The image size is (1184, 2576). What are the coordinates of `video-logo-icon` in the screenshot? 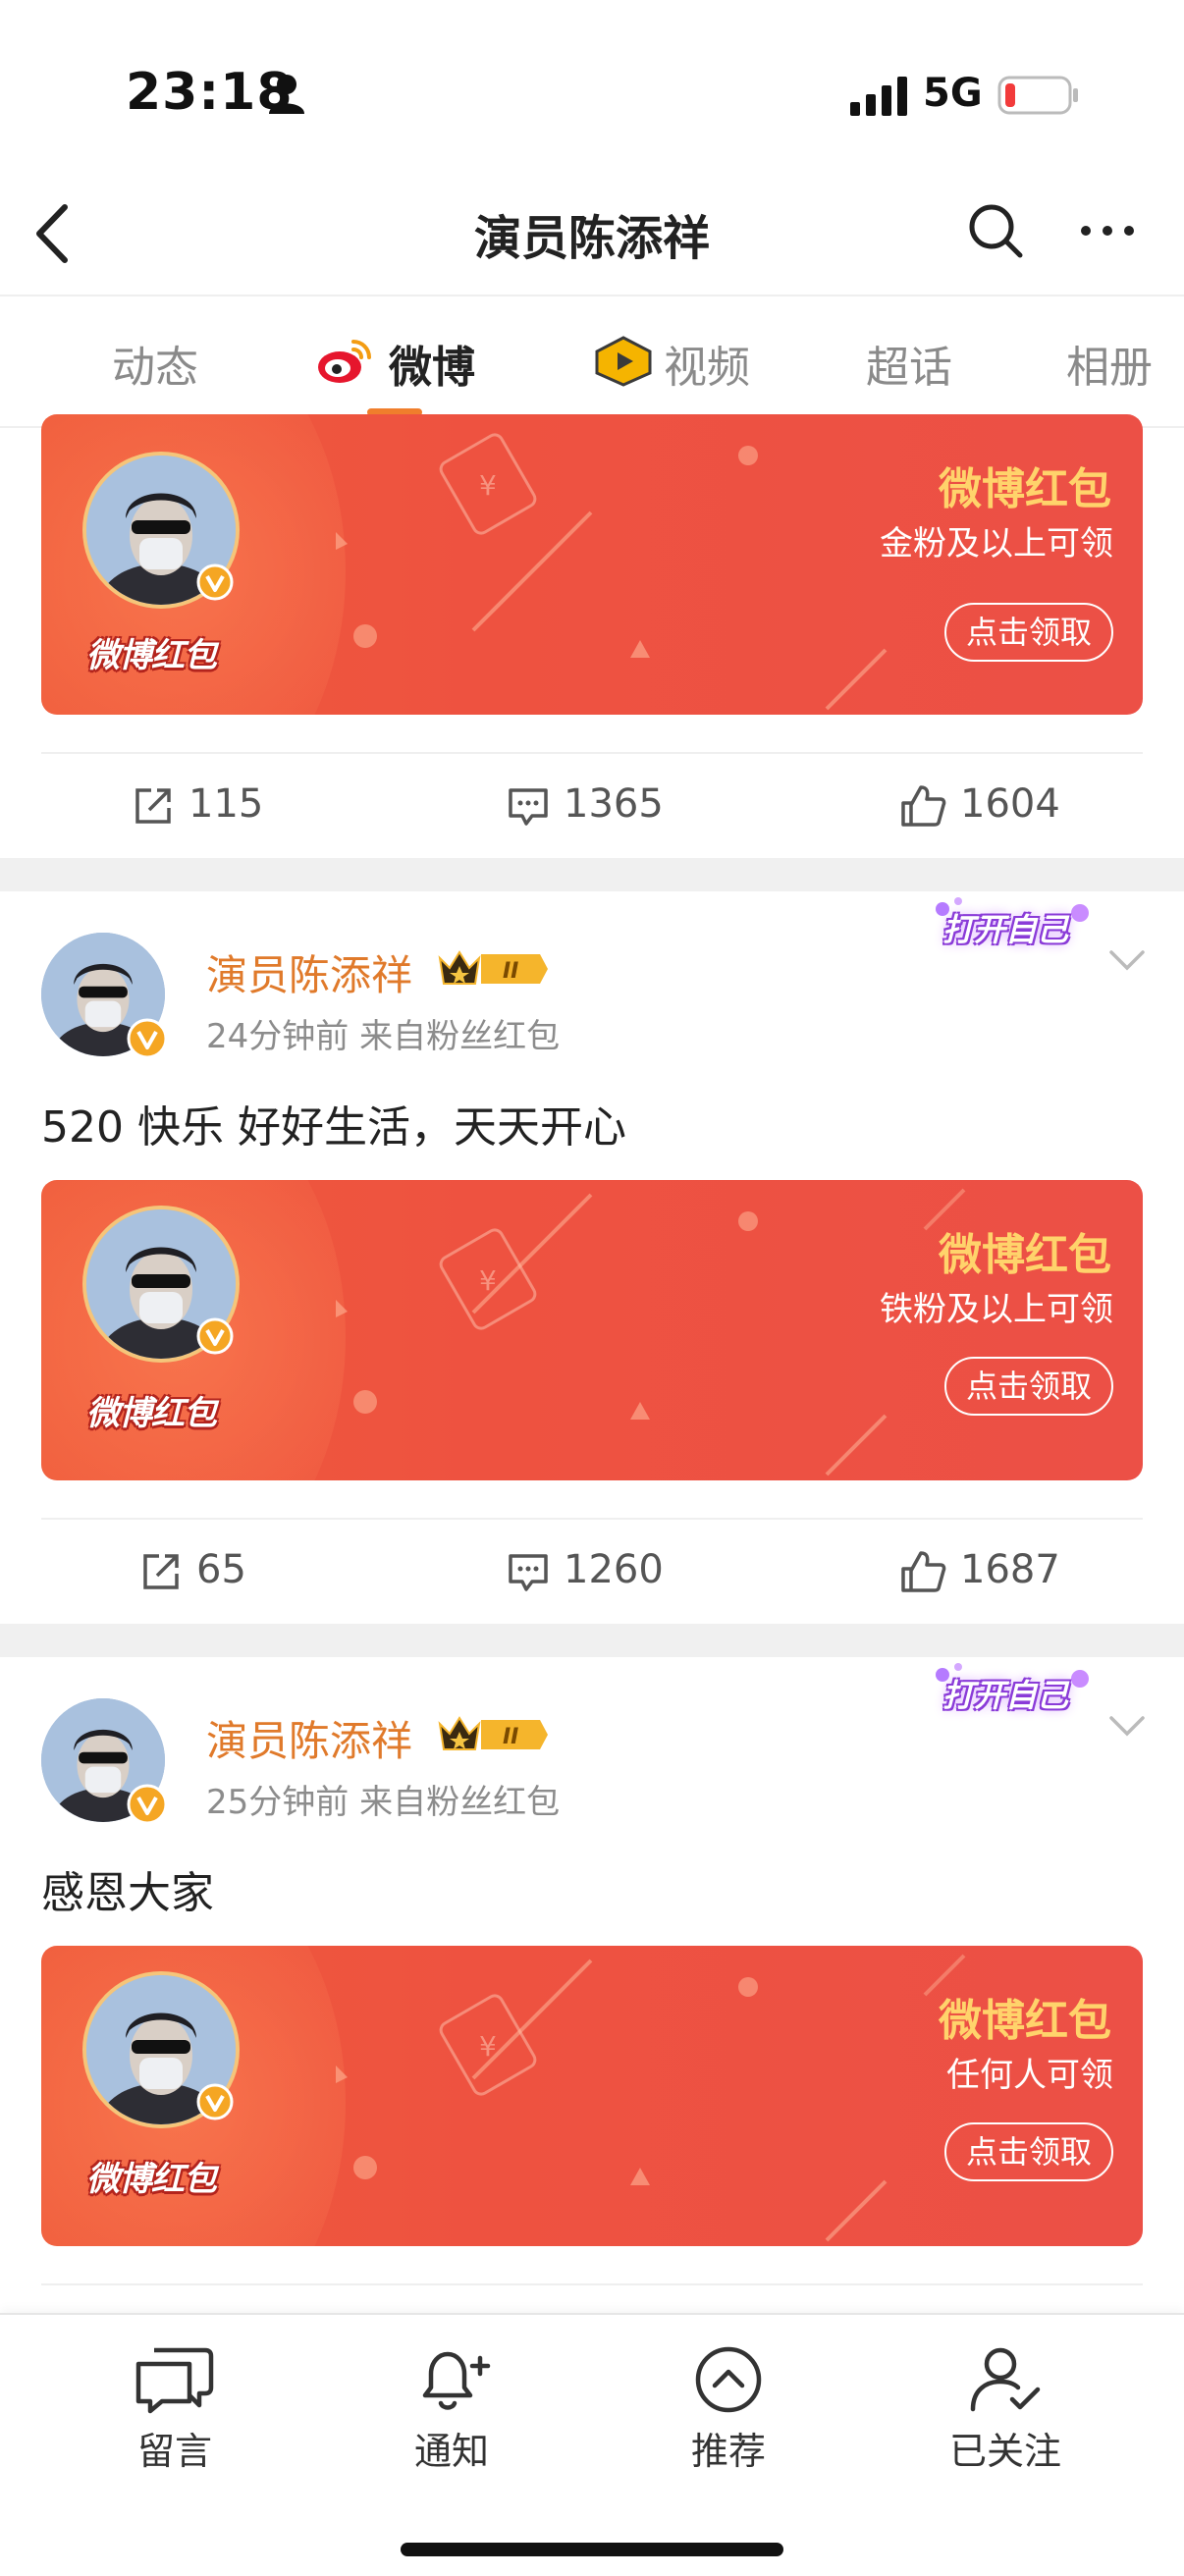 It's located at (623, 361).